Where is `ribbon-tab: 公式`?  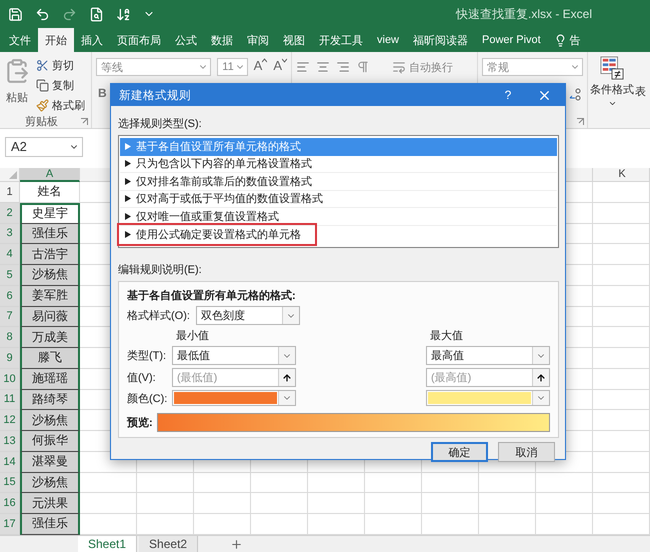 ribbon-tab: 公式 is located at coordinates (186, 40).